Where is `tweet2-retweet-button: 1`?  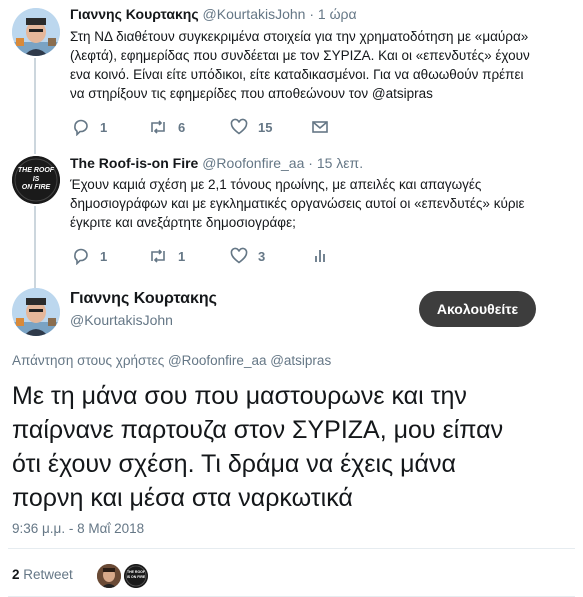
tweet2-retweet-button: 1 is located at coordinates (166, 256).